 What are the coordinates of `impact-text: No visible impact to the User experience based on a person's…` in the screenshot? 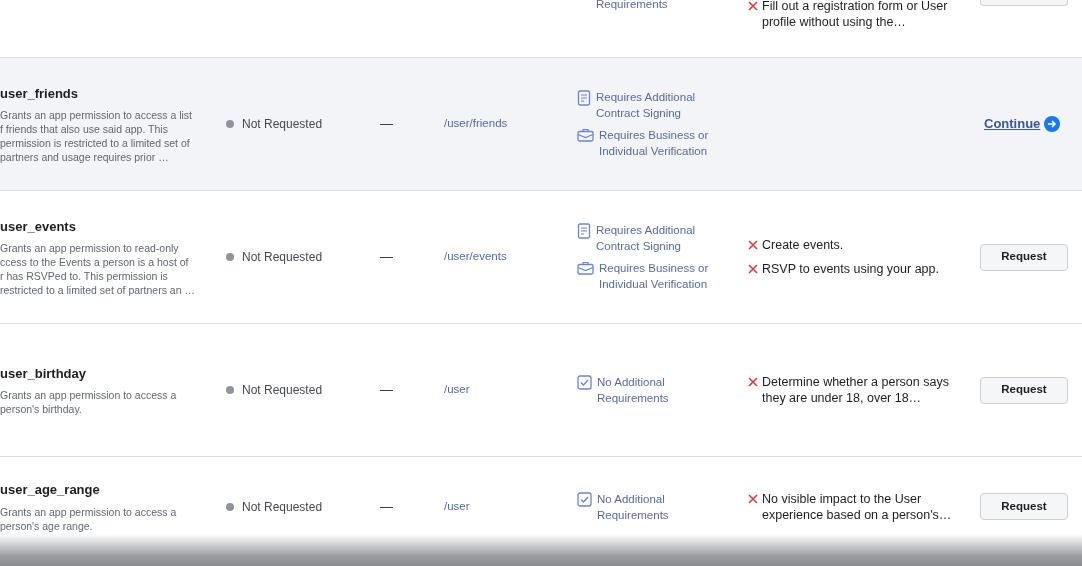 It's located at (857, 506).